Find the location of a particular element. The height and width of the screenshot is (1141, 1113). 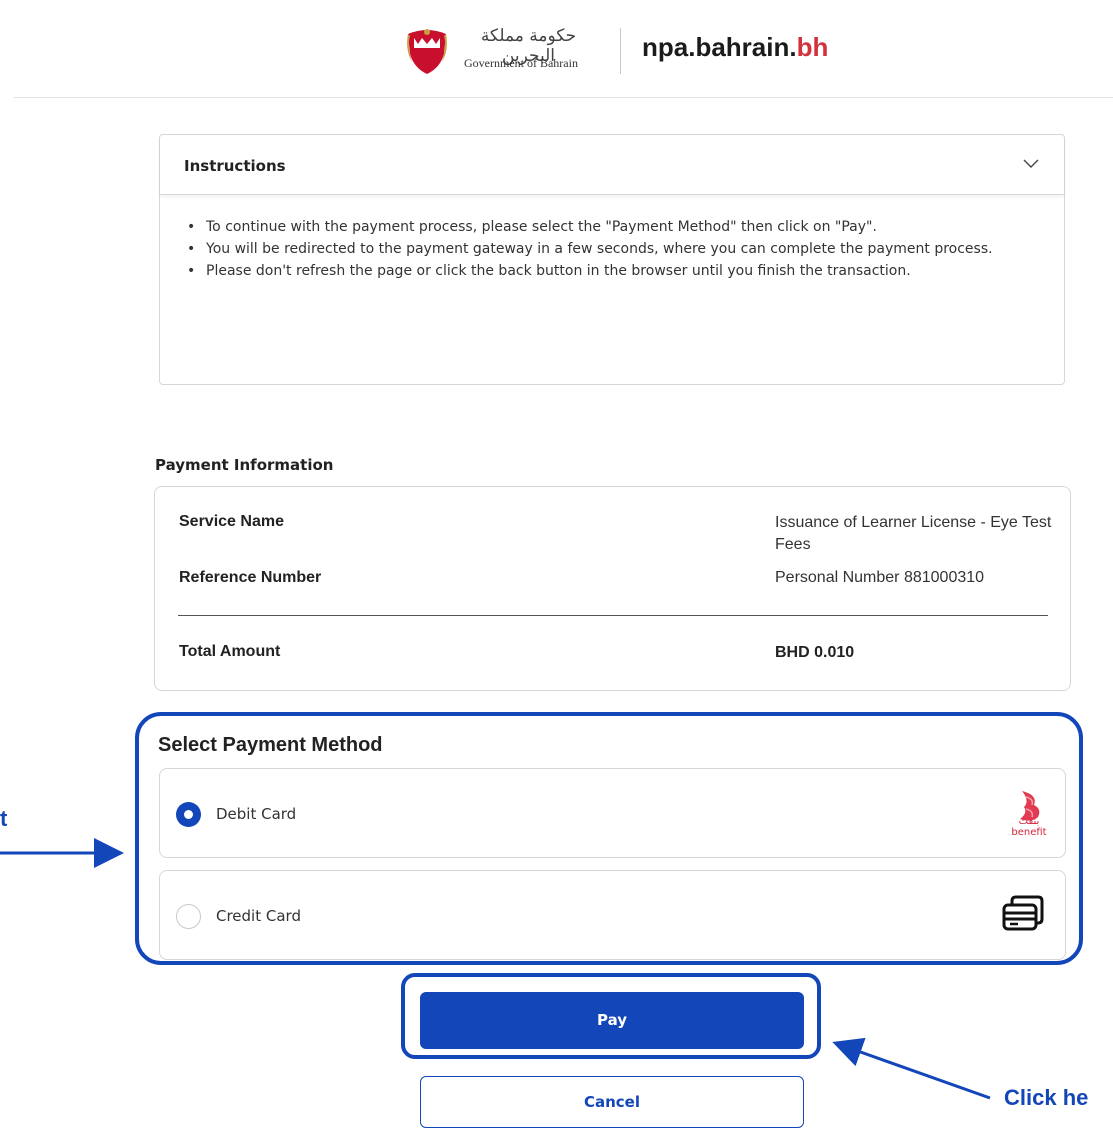

site-name-main: npa.bahrain. is located at coordinates (719, 47).